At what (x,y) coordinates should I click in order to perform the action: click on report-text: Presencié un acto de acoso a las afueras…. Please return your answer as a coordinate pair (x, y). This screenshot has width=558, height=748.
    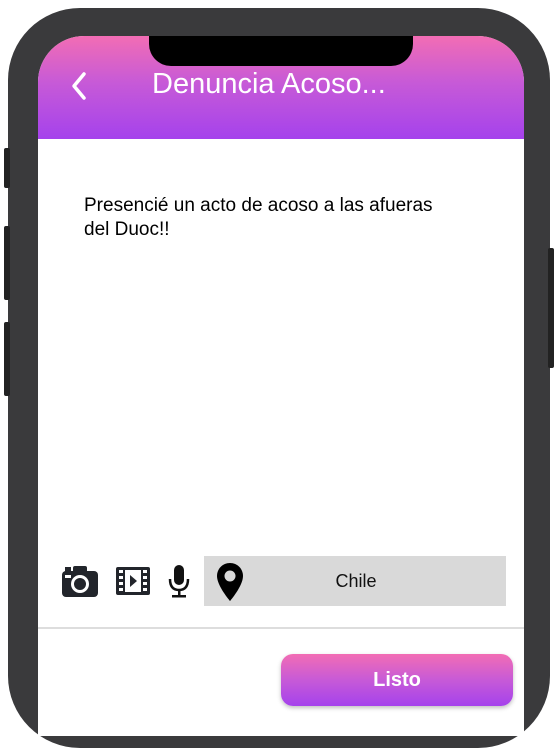
    Looking at the image, I should click on (259, 218).